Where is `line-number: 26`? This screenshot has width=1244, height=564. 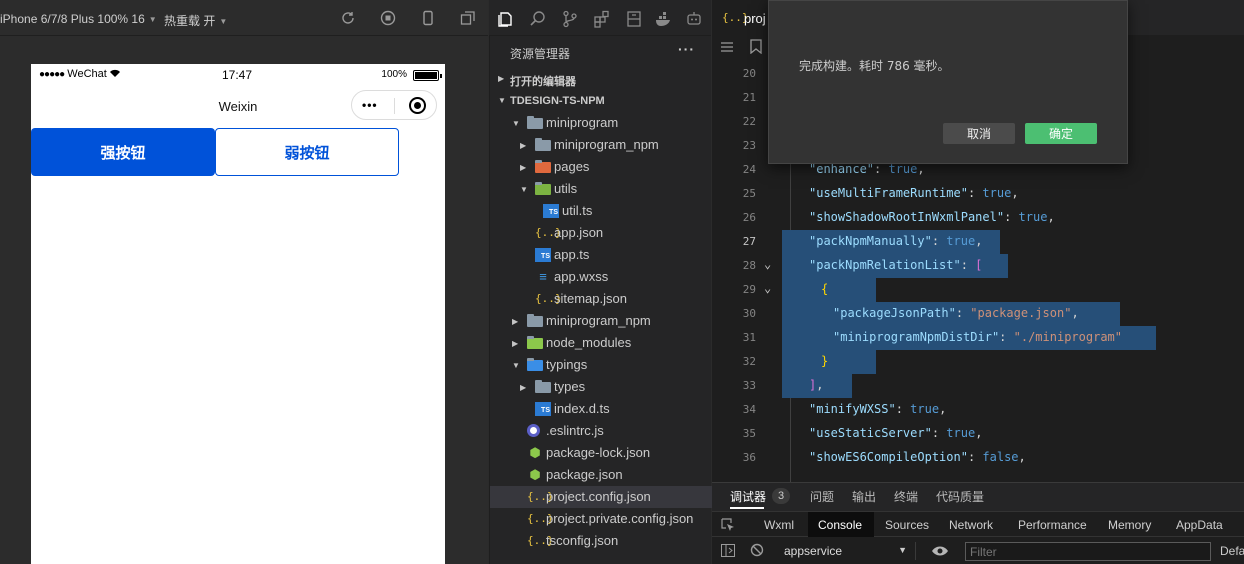
line-number: 26 is located at coordinates (749, 217).